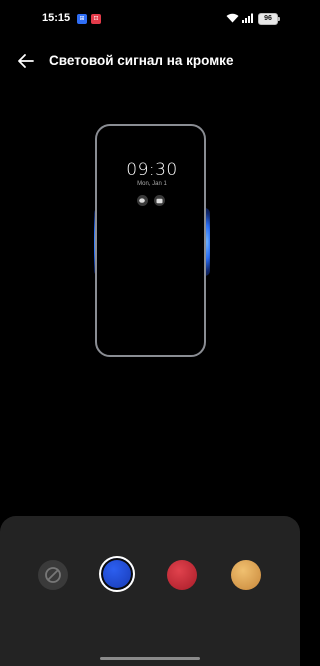 The height and width of the screenshot is (666, 320). I want to click on status-time: 15:15, so click(56, 18).